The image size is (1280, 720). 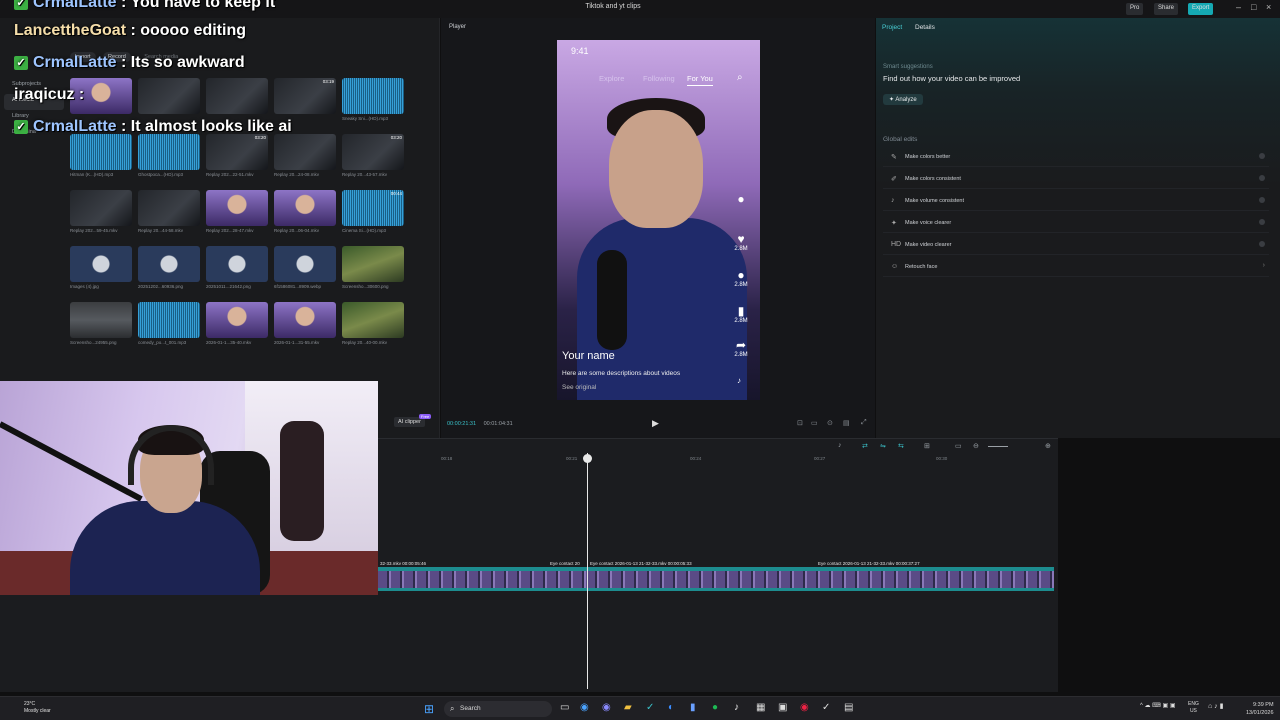 What do you see at coordinates (933, 179) in the screenshot?
I see `edit-label: Make colors consistent` at bounding box center [933, 179].